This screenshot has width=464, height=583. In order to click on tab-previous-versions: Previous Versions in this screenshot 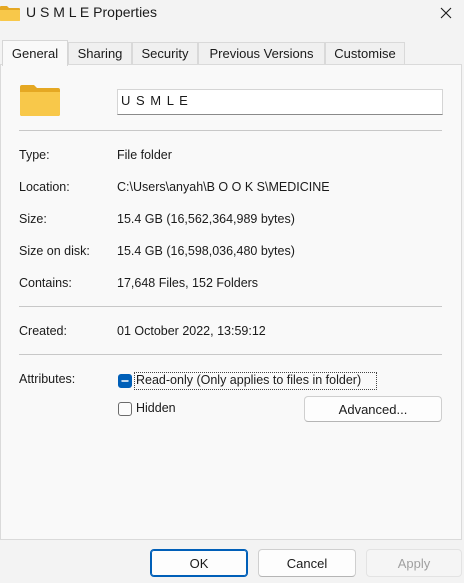, I will do `click(261, 53)`.